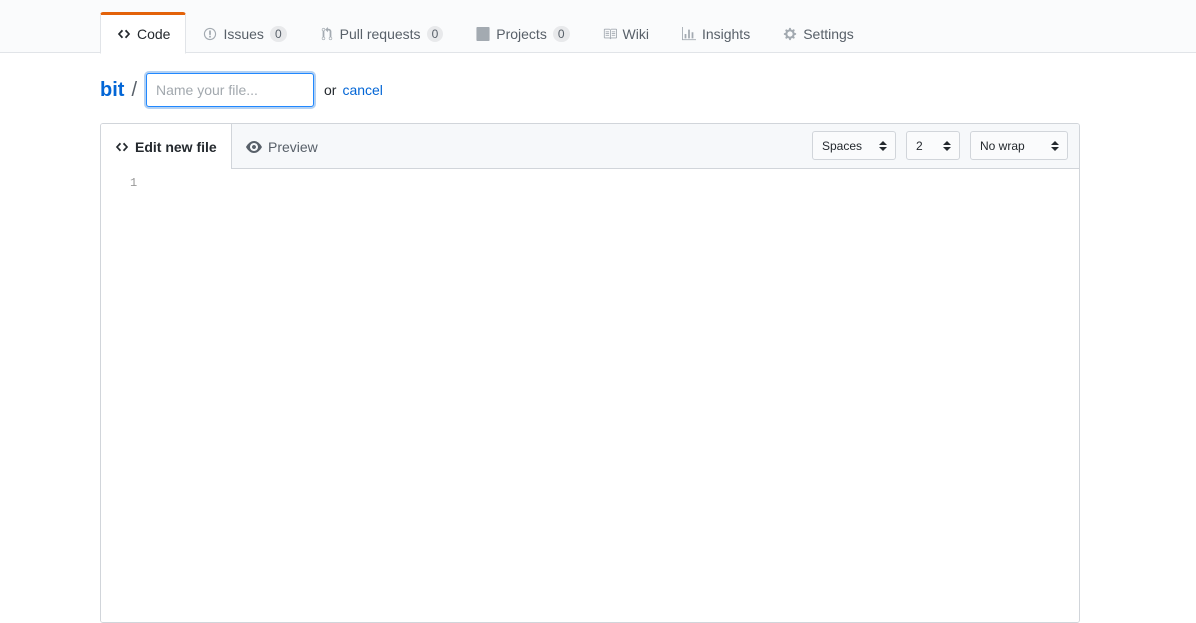  Describe the element at coordinates (1002, 145) in the screenshot. I see `wrap-mode-value: No wrap` at that location.